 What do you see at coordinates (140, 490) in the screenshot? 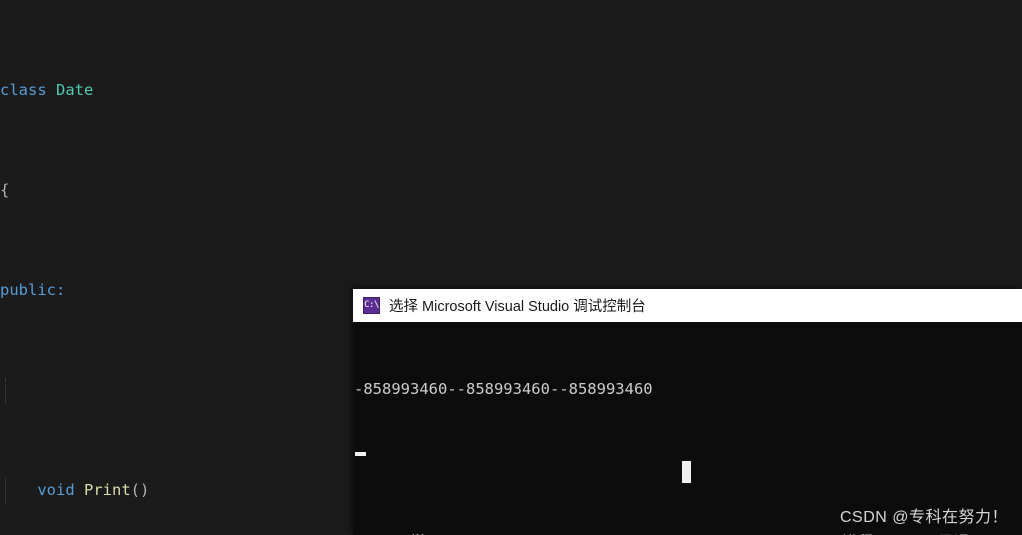
I see `token-parens: ()` at bounding box center [140, 490].